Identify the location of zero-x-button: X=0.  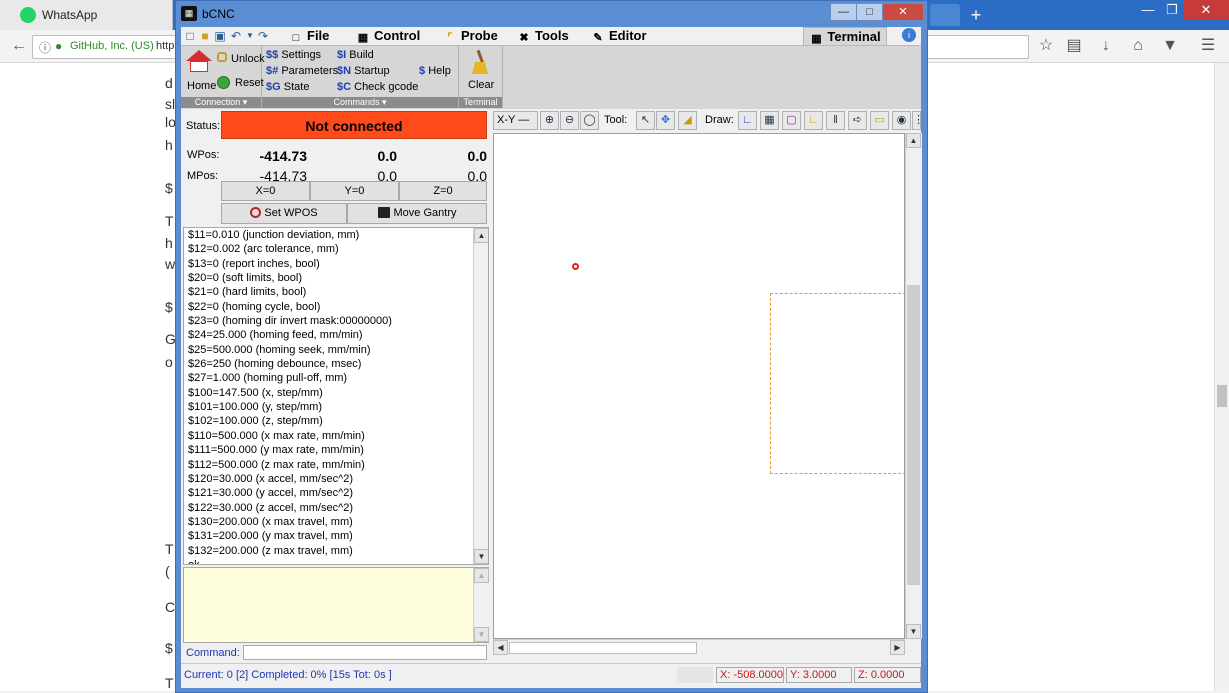
(265, 191).